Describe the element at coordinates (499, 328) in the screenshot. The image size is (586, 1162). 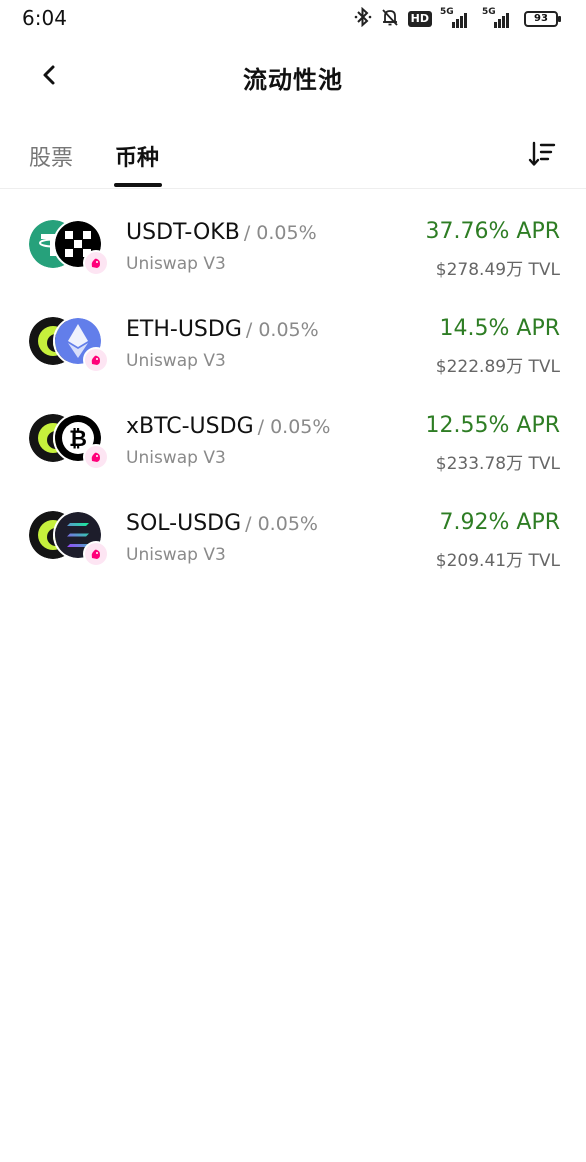
I see `apr-value: 14.5% APR` at that location.